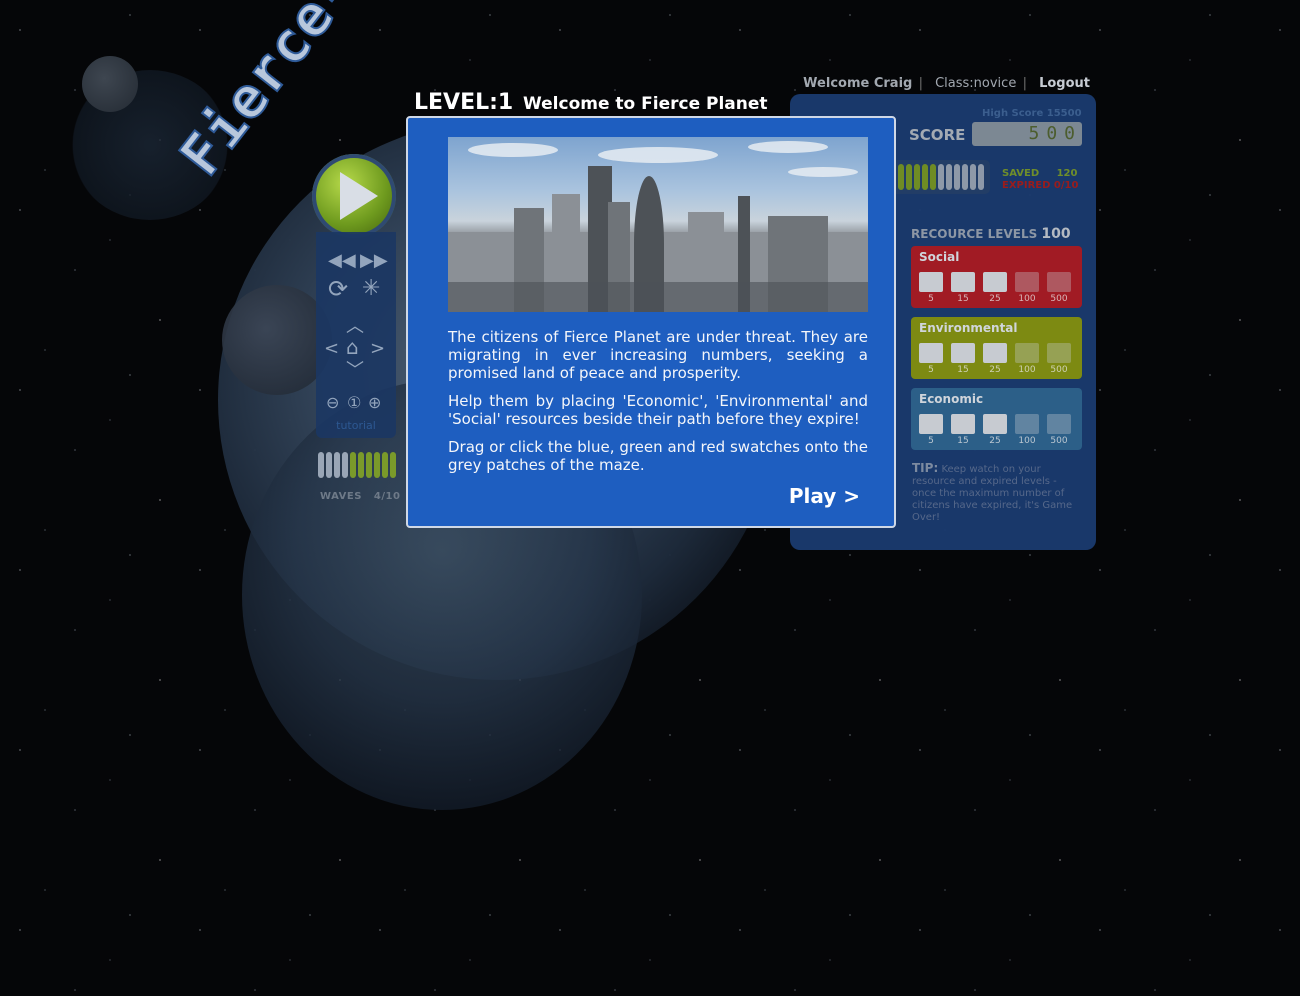 This screenshot has width=1300, height=996. What do you see at coordinates (968, 328) in the screenshot?
I see `resource-group-name: Environmental` at bounding box center [968, 328].